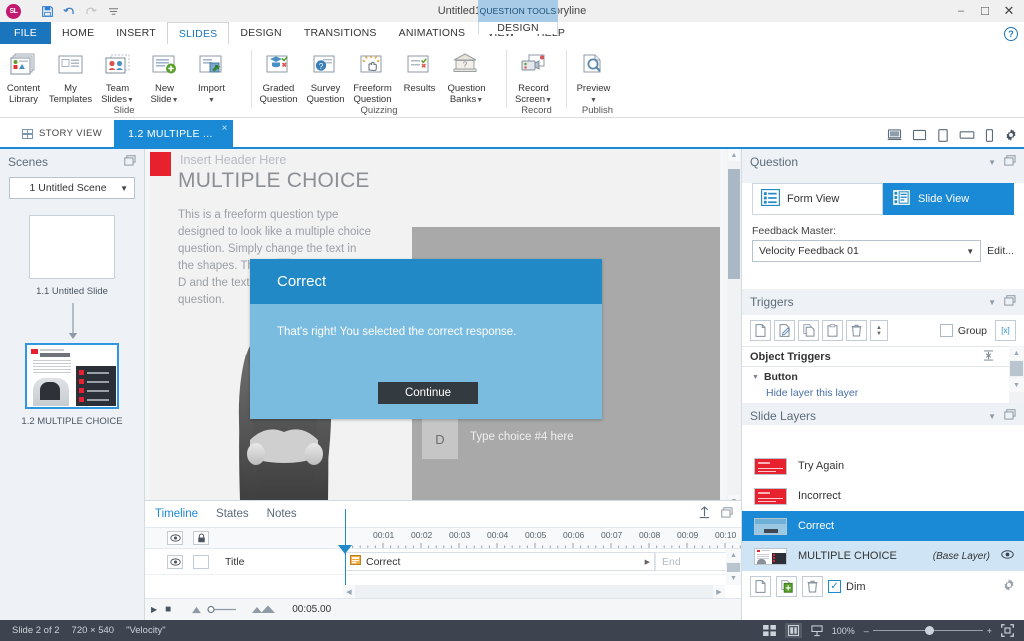 This screenshot has height=641, width=1024. I want to click on manage-variables-icon: [x], so click(1005, 330).